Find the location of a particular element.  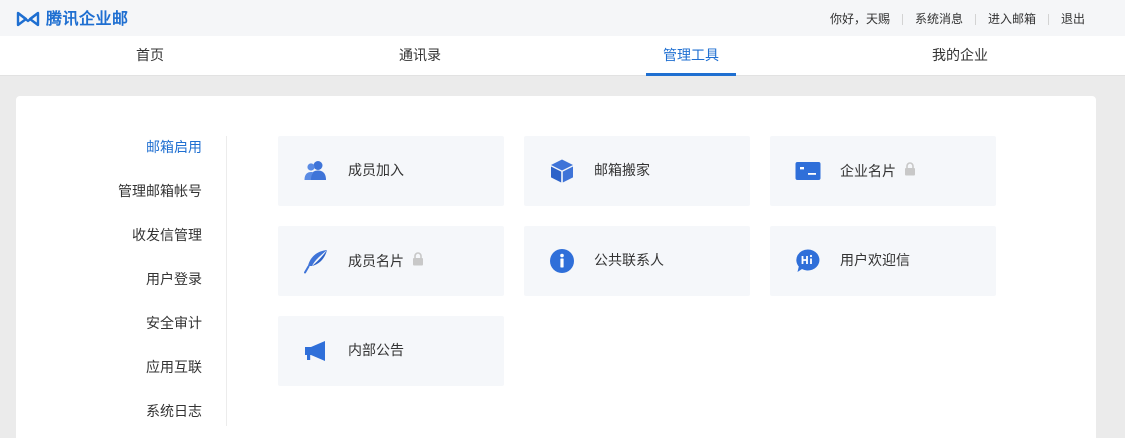

members-icon is located at coordinates (316, 171).